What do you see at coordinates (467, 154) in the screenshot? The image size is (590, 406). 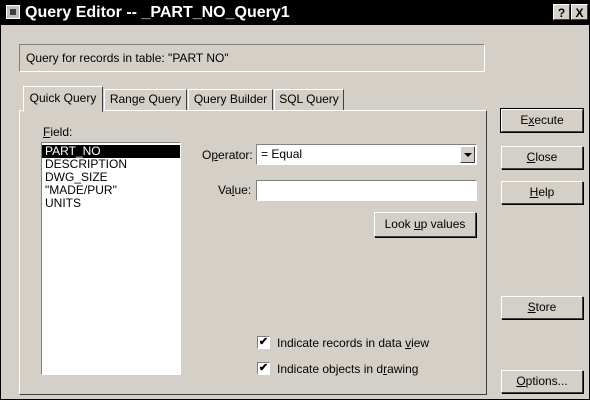 I see `chevron-down-icon` at bounding box center [467, 154].